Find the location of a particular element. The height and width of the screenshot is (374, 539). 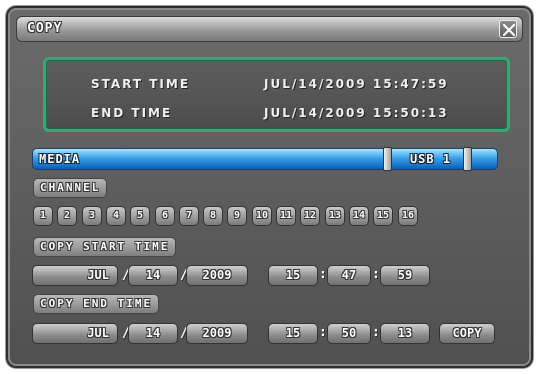

title-bar: COPY is located at coordinates (269, 29).